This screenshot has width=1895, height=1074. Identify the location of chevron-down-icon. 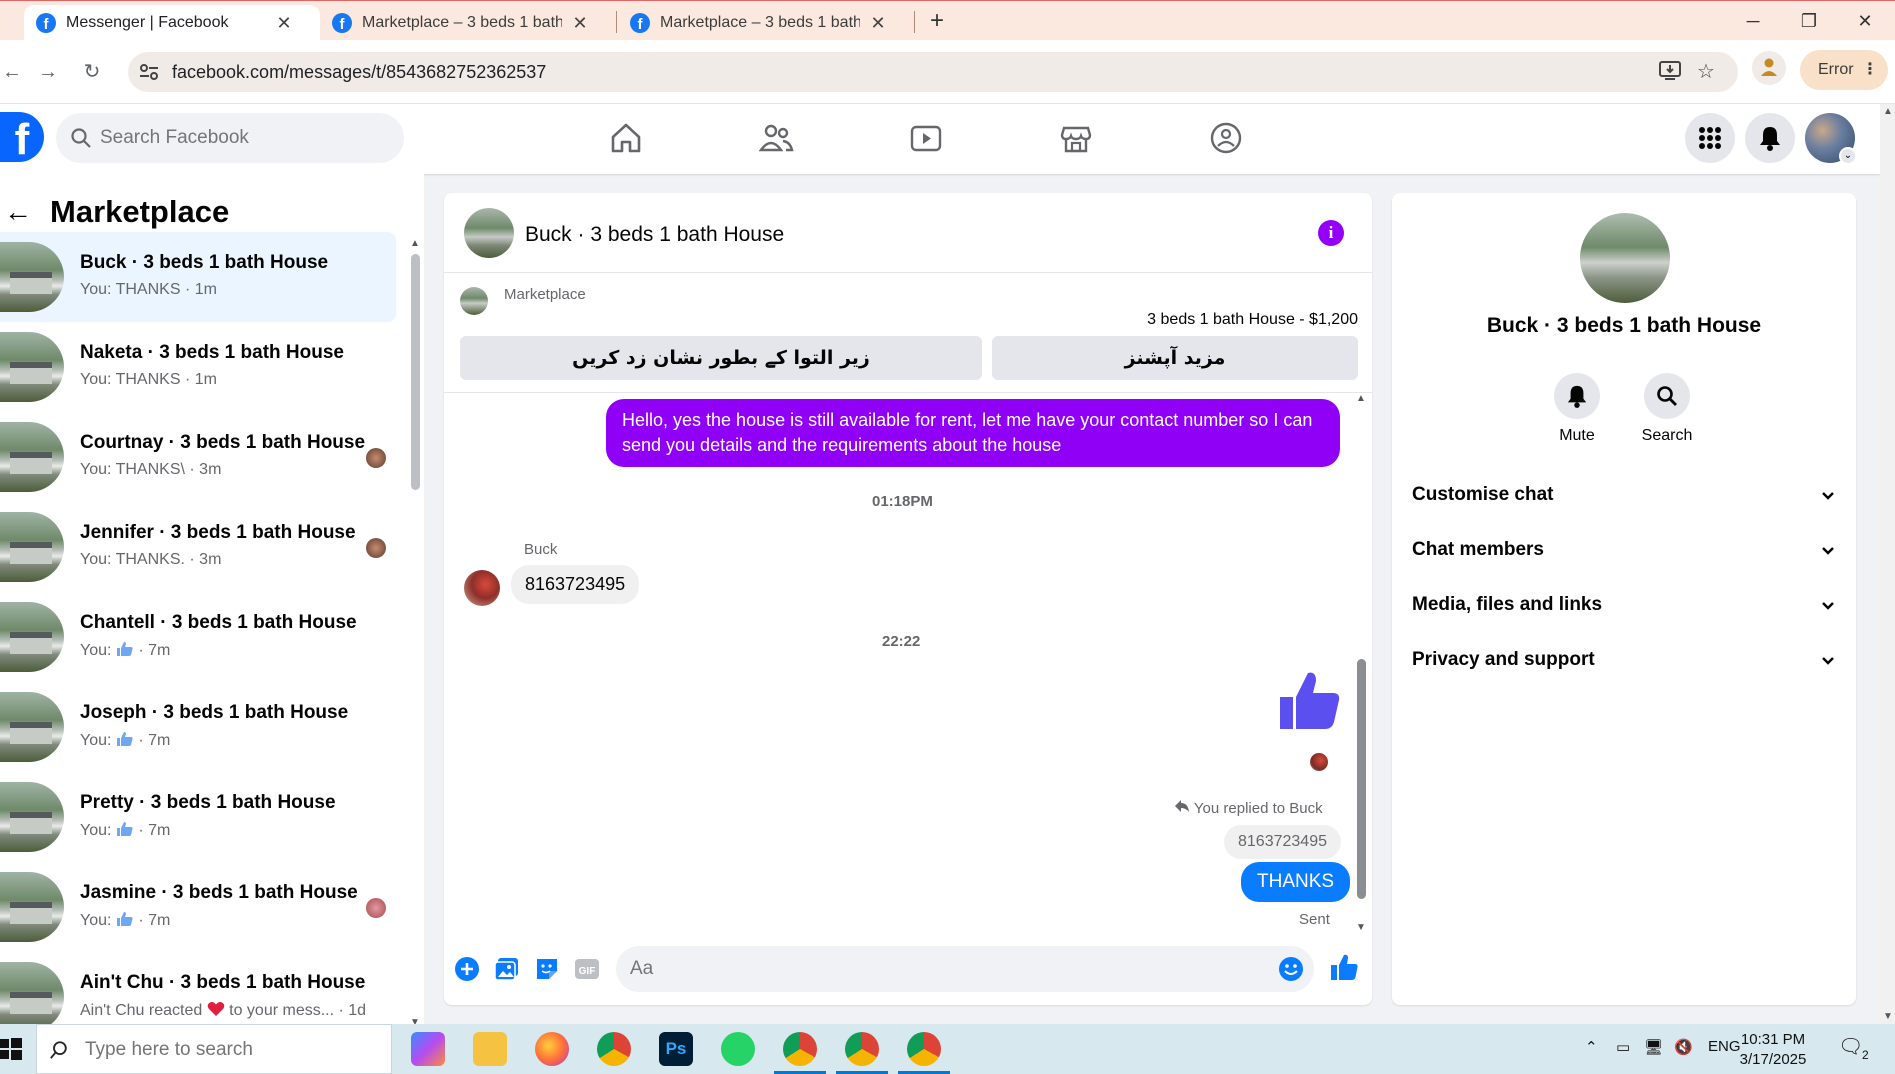
(1828, 550).